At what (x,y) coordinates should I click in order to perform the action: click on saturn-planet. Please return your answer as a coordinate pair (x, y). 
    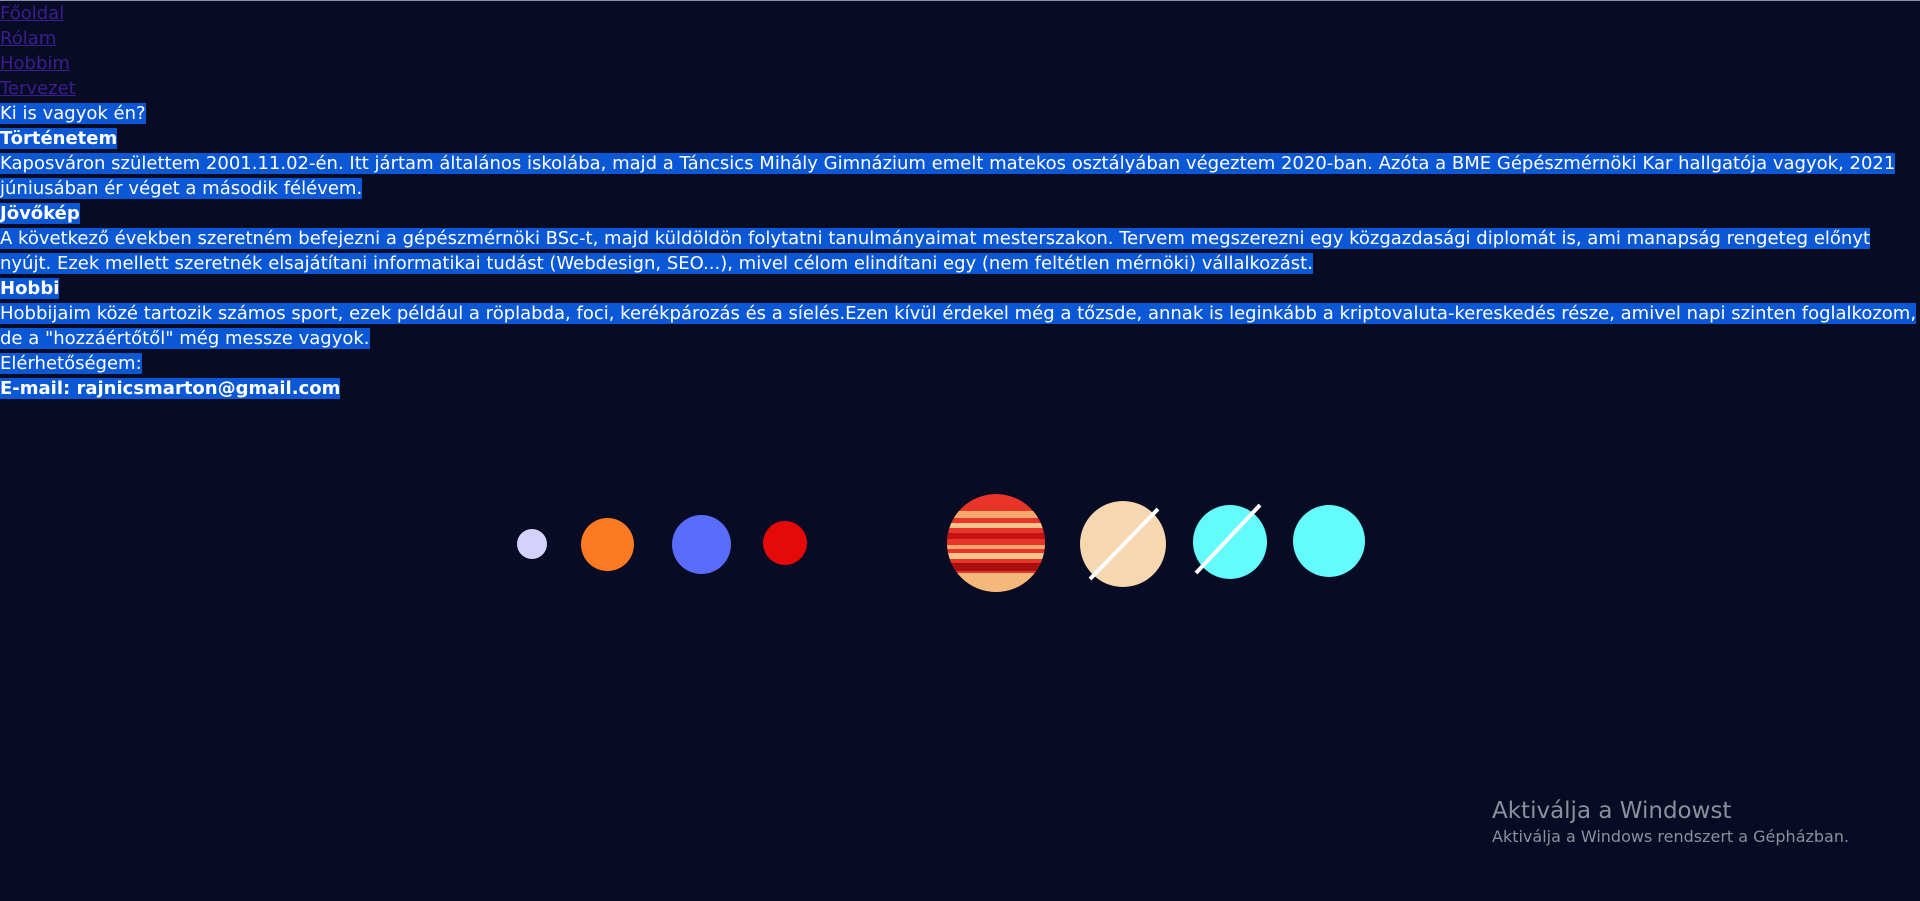
    Looking at the image, I should click on (1123, 544).